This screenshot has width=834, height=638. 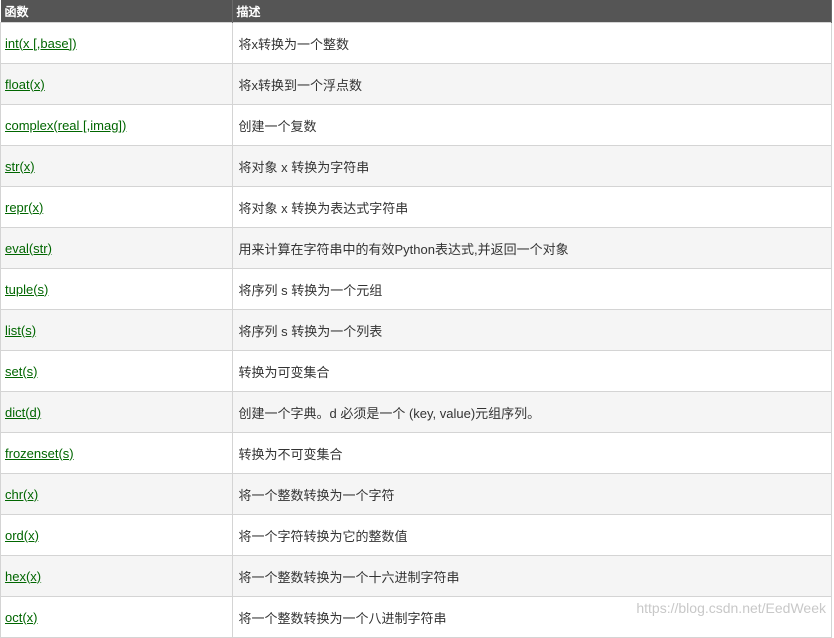 I want to click on table-header-row: 函数 描述, so click(x=416, y=11).